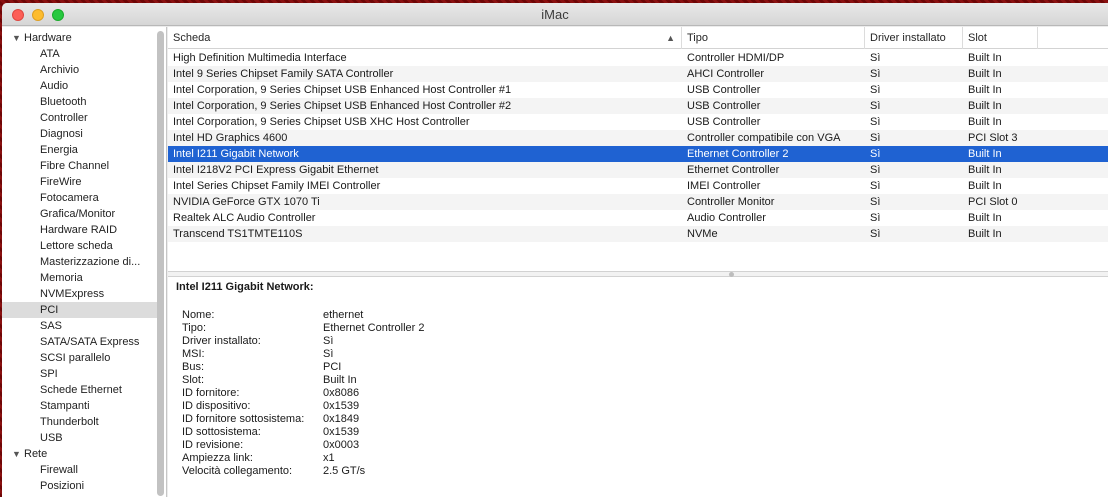 The height and width of the screenshot is (497, 1108). What do you see at coordinates (670, 38) in the screenshot?
I see `sort-ascending-icon: ▲` at bounding box center [670, 38].